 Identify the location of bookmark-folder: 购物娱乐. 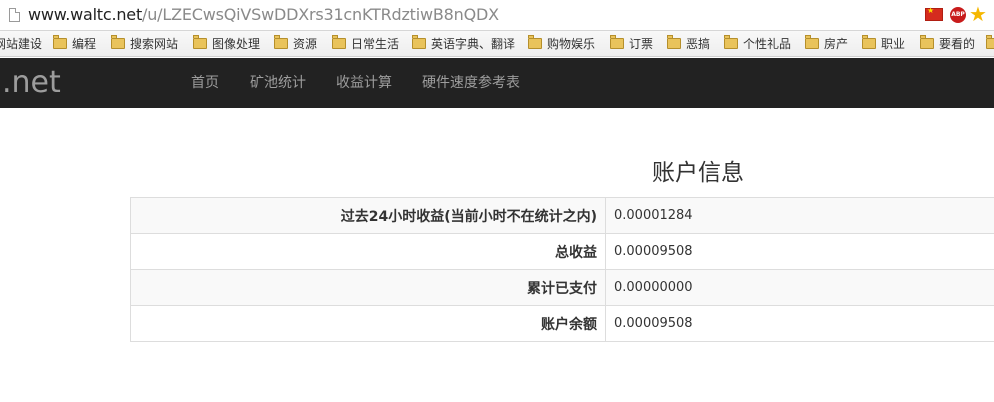
(561, 44).